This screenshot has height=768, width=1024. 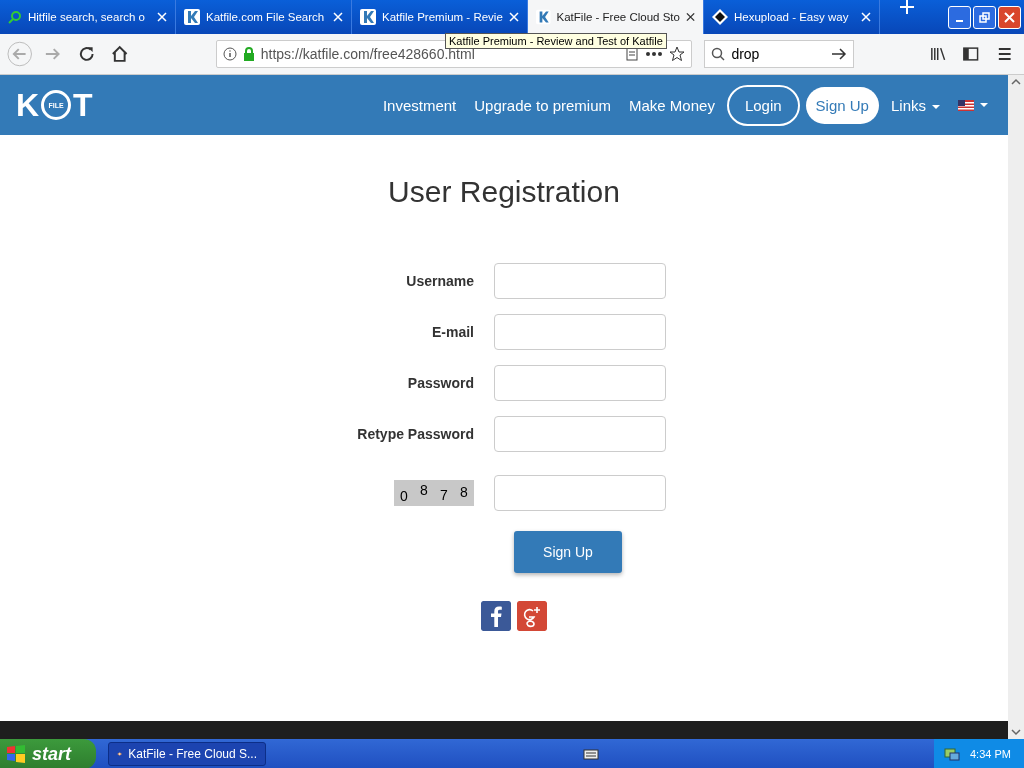 What do you see at coordinates (16, 754) in the screenshot?
I see `windows-logo-icon` at bounding box center [16, 754].